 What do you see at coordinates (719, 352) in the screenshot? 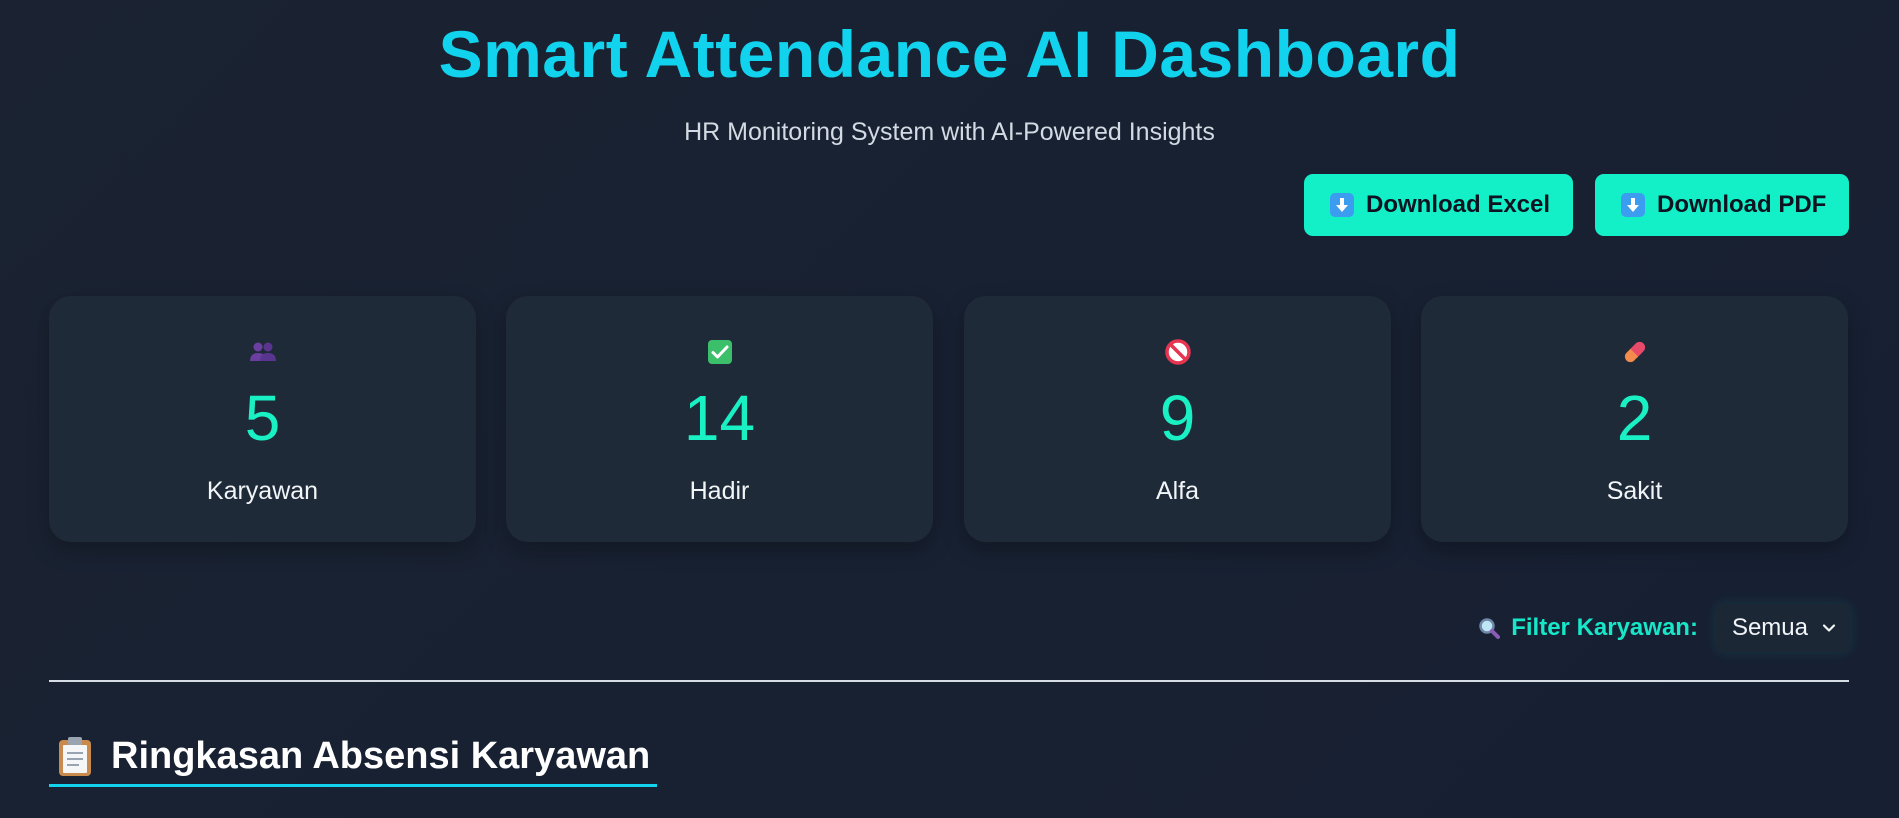
I see `check-icon` at bounding box center [719, 352].